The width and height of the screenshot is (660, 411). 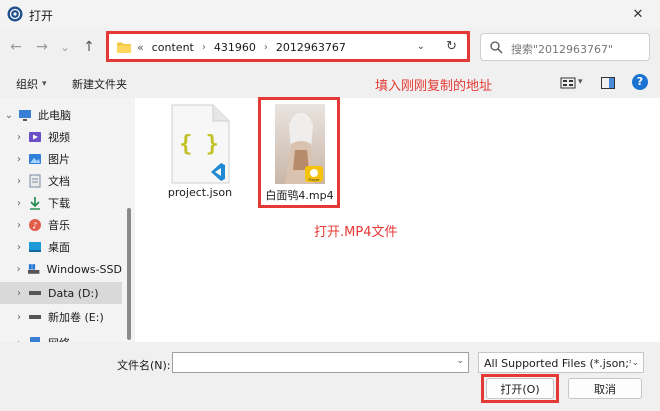 What do you see at coordinates (25, 115) in the screenshot?
I see `computer-icon` at bounding box center [25, 115].